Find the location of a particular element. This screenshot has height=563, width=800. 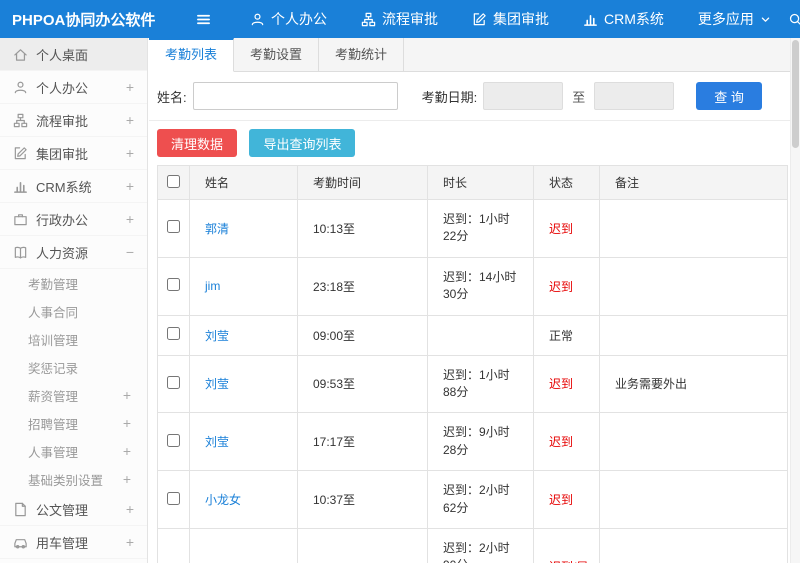

sidebar-subitem-label: 奖惩记录 is located at coordinates (53, 368).